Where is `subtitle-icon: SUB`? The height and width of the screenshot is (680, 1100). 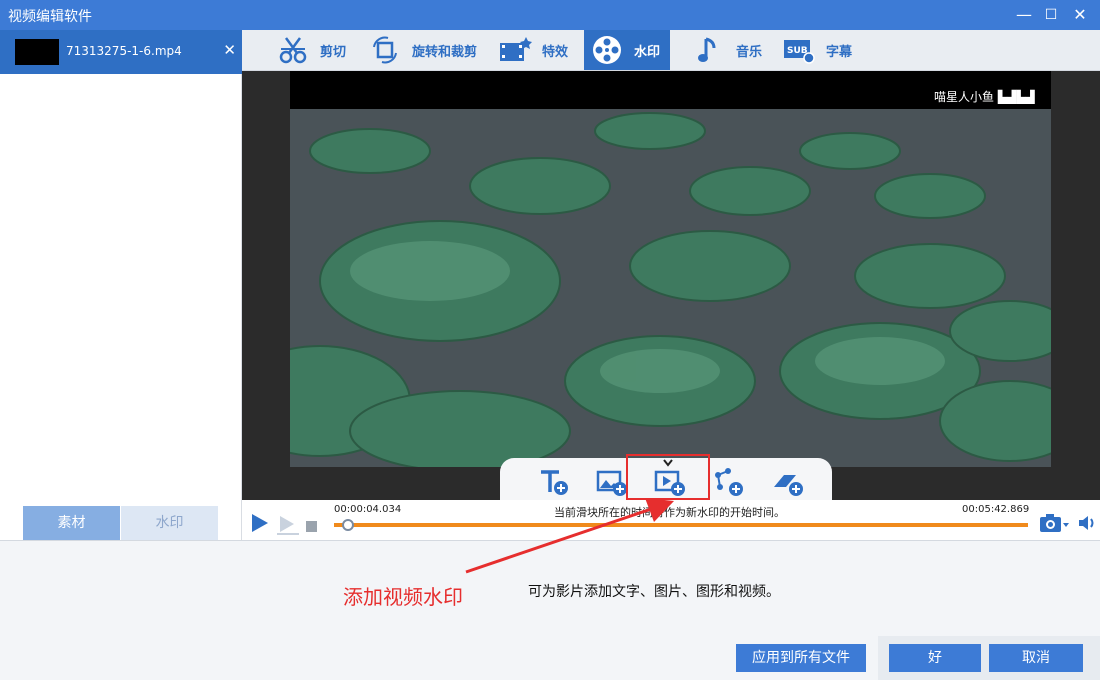
subtitle-icon: SUB is located at coordinates (799, 50).